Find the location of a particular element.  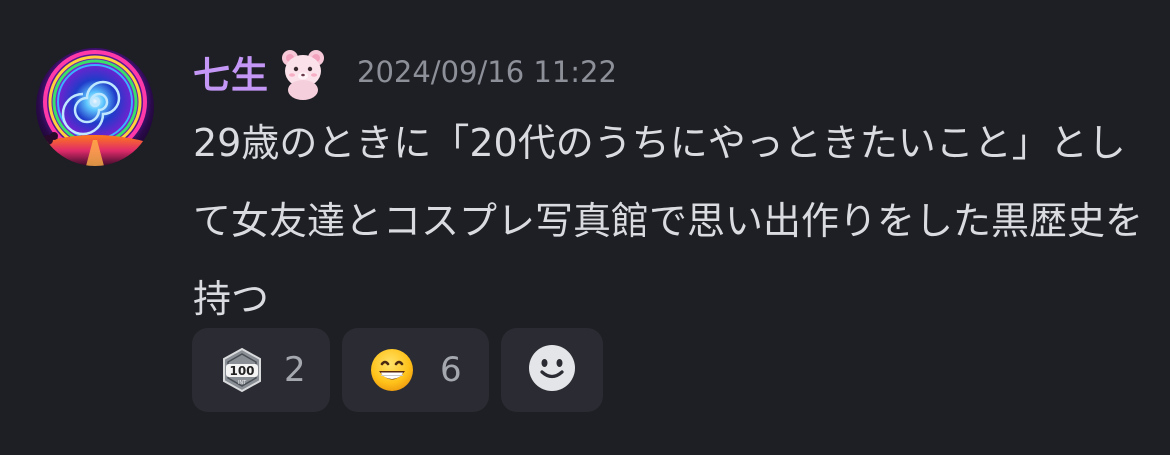

reaction-count: 6 is located at coordinates (451, 370).